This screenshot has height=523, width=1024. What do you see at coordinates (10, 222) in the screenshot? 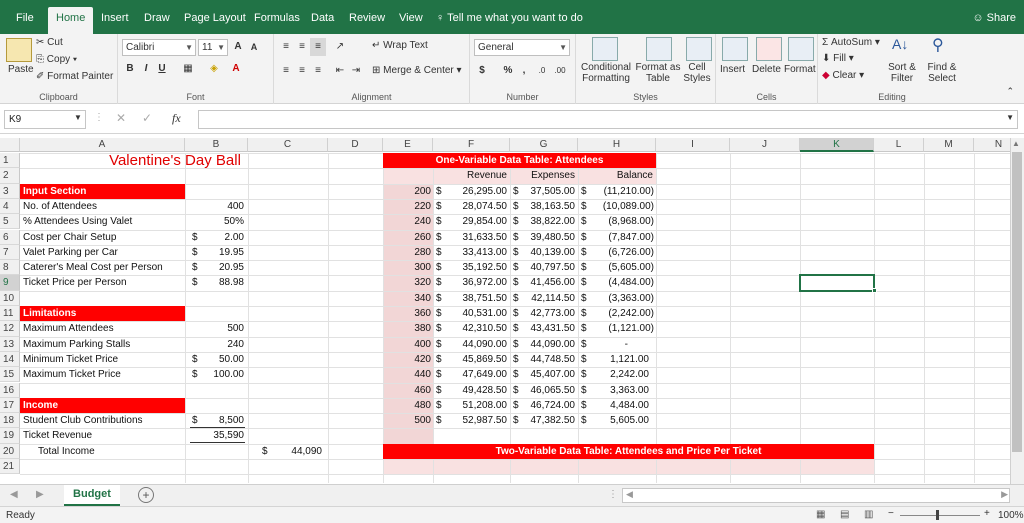
I see `row-header-5: 5` at bounding box center [10, 222].